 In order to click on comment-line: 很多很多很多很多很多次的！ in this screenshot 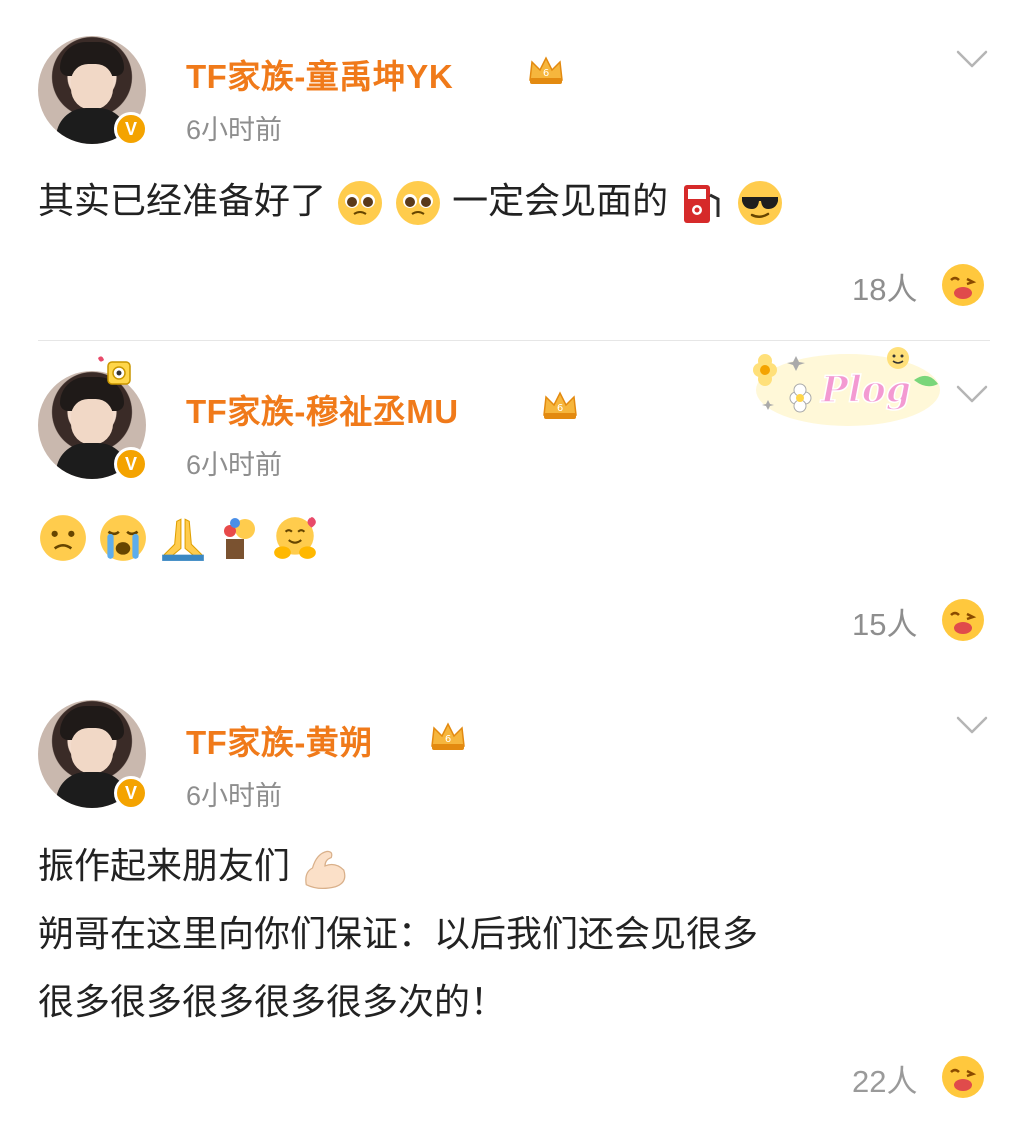, I will do `click(272, 1001)`.